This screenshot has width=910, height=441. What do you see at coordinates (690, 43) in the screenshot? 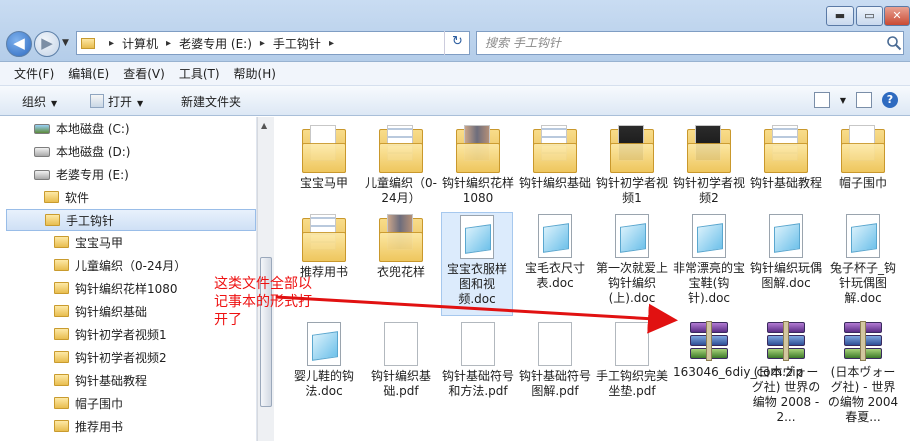
I see `search-input: 搜索 手工钩针` at bounding box center [690, 43].